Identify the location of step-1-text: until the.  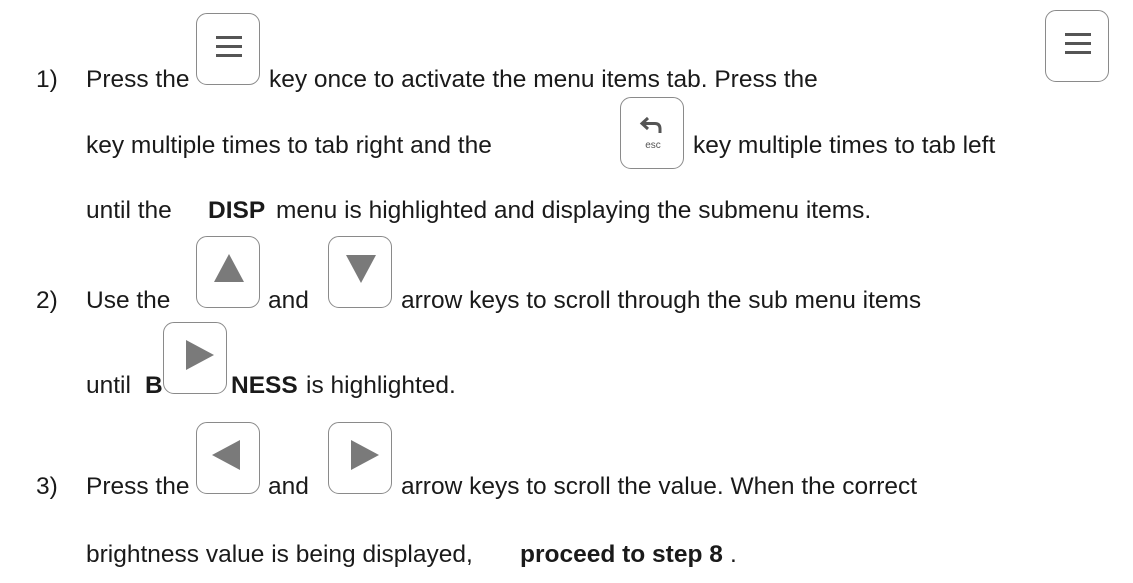
(129, 210).